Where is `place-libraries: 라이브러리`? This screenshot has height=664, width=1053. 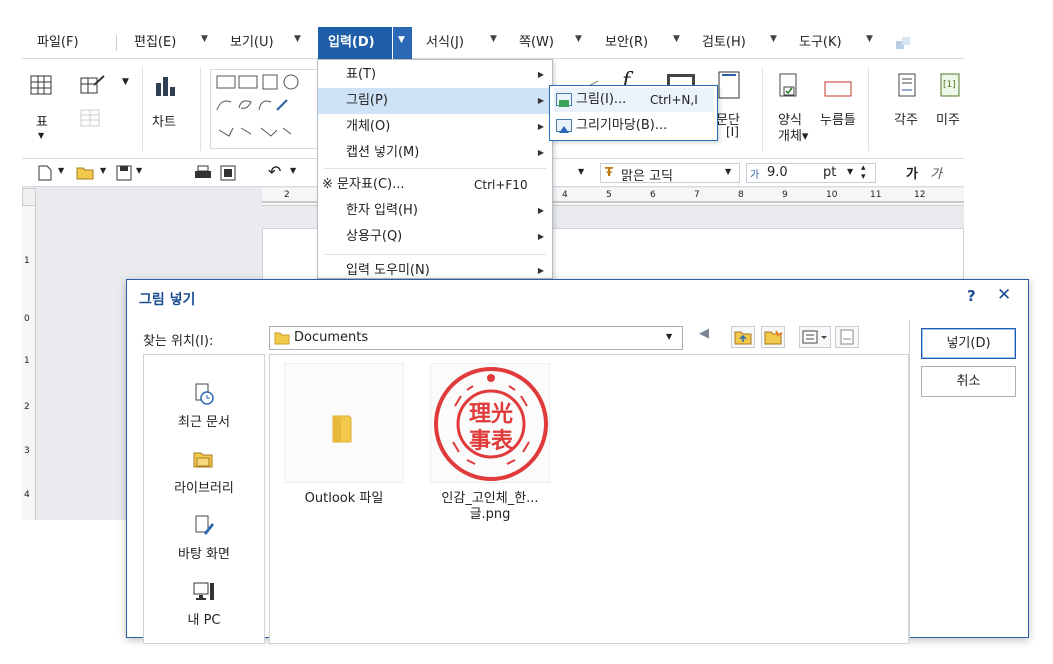 place-libraries: 라이브러리 is located at coordinates (204, 474).